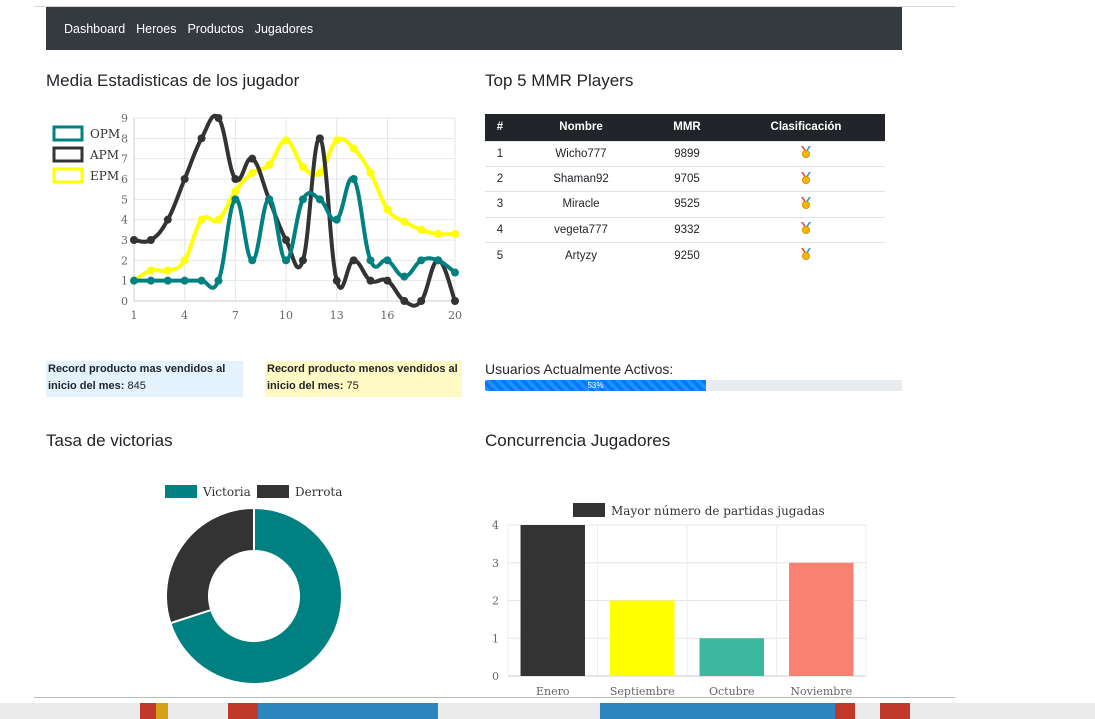 The width and height of the screenshot is (1095, 719). What do you see at coordinates (581, 127) in the screenshot?
I see `col-name: Nombre` at bounding box center [581, 127].